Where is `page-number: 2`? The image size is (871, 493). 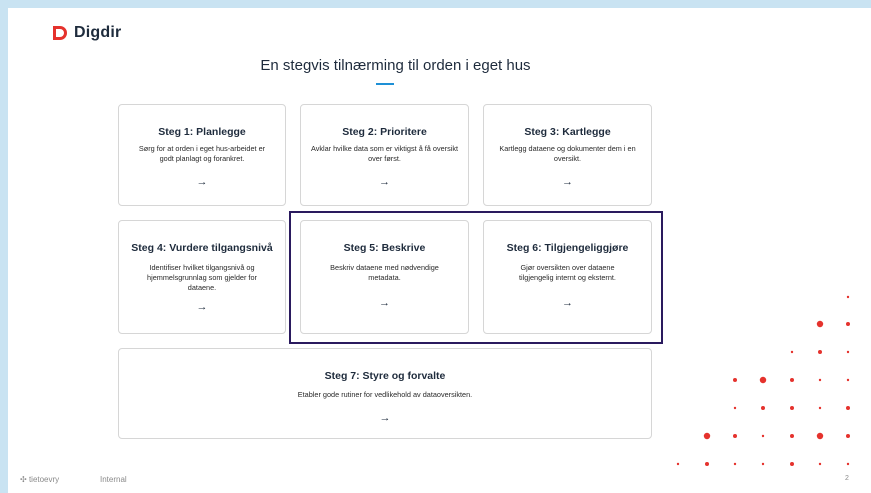
page-number: 2 is located at coordinates (847, 478).